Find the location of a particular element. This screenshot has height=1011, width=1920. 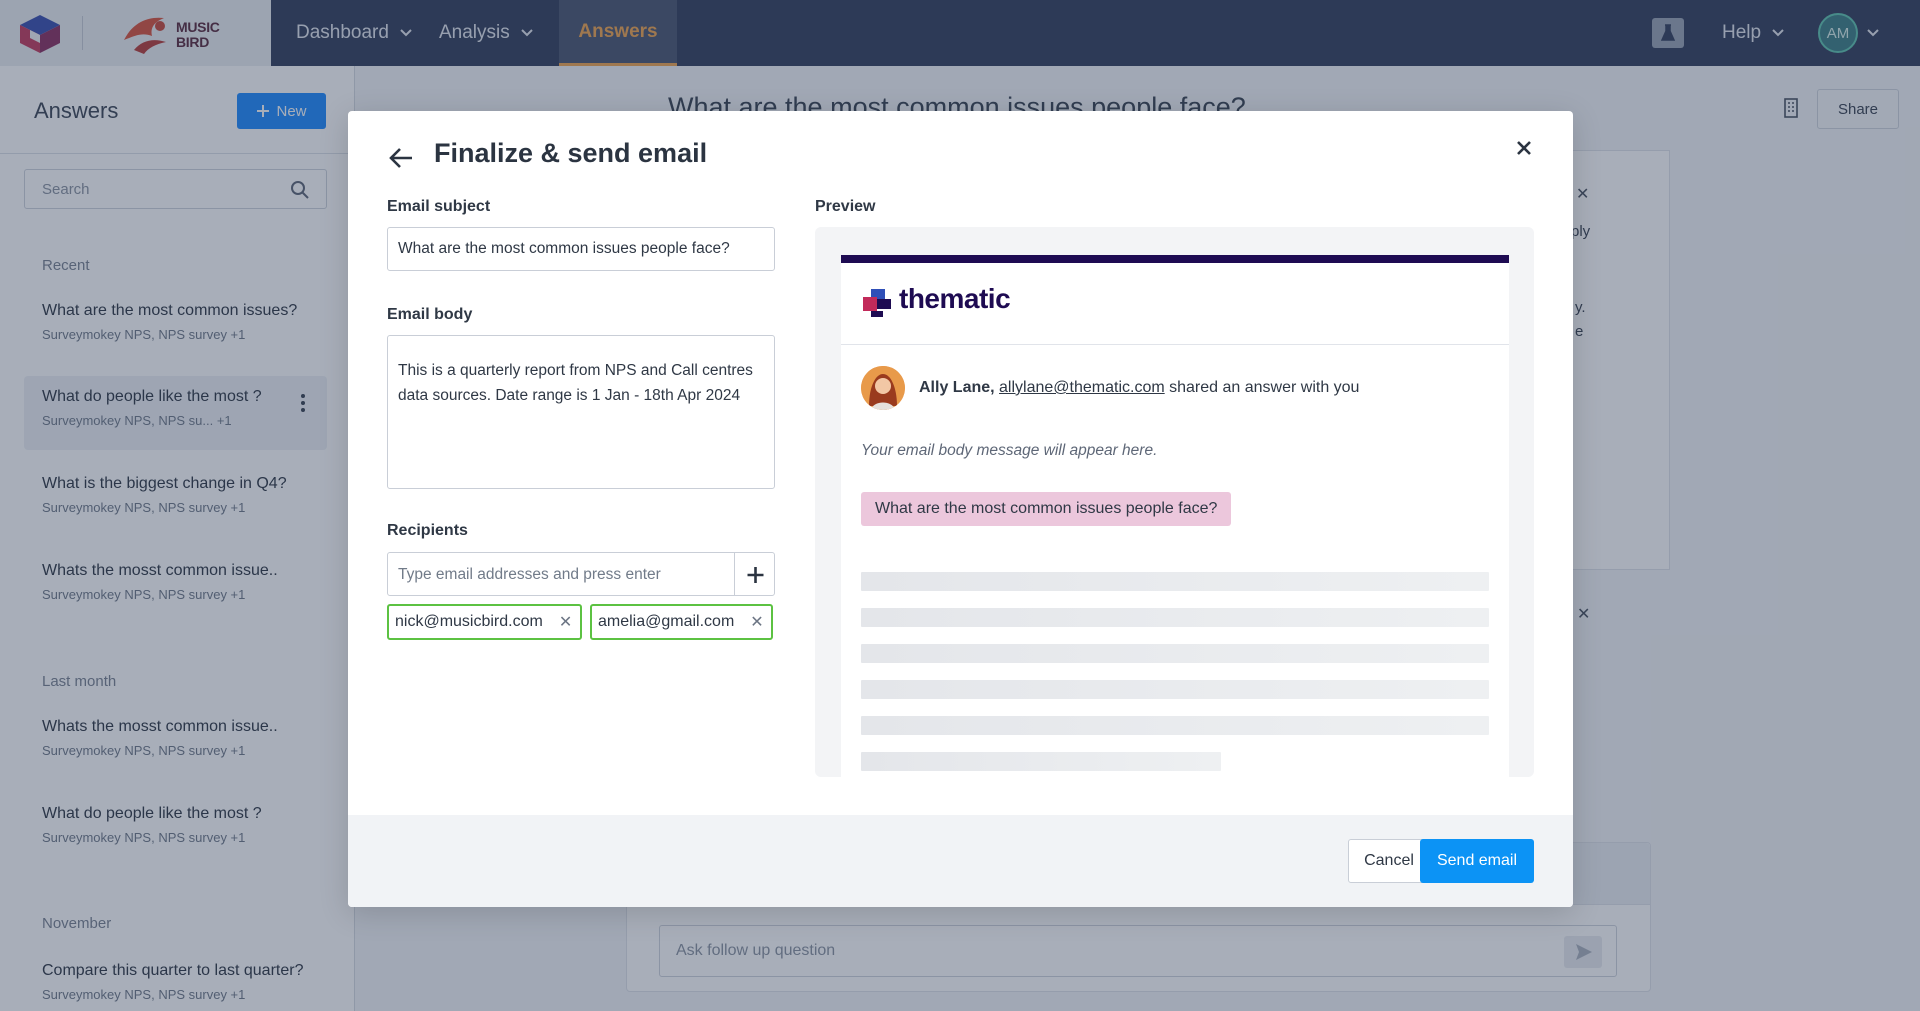

sender-name: Ally Lane, is located at coordinates (957, 387).